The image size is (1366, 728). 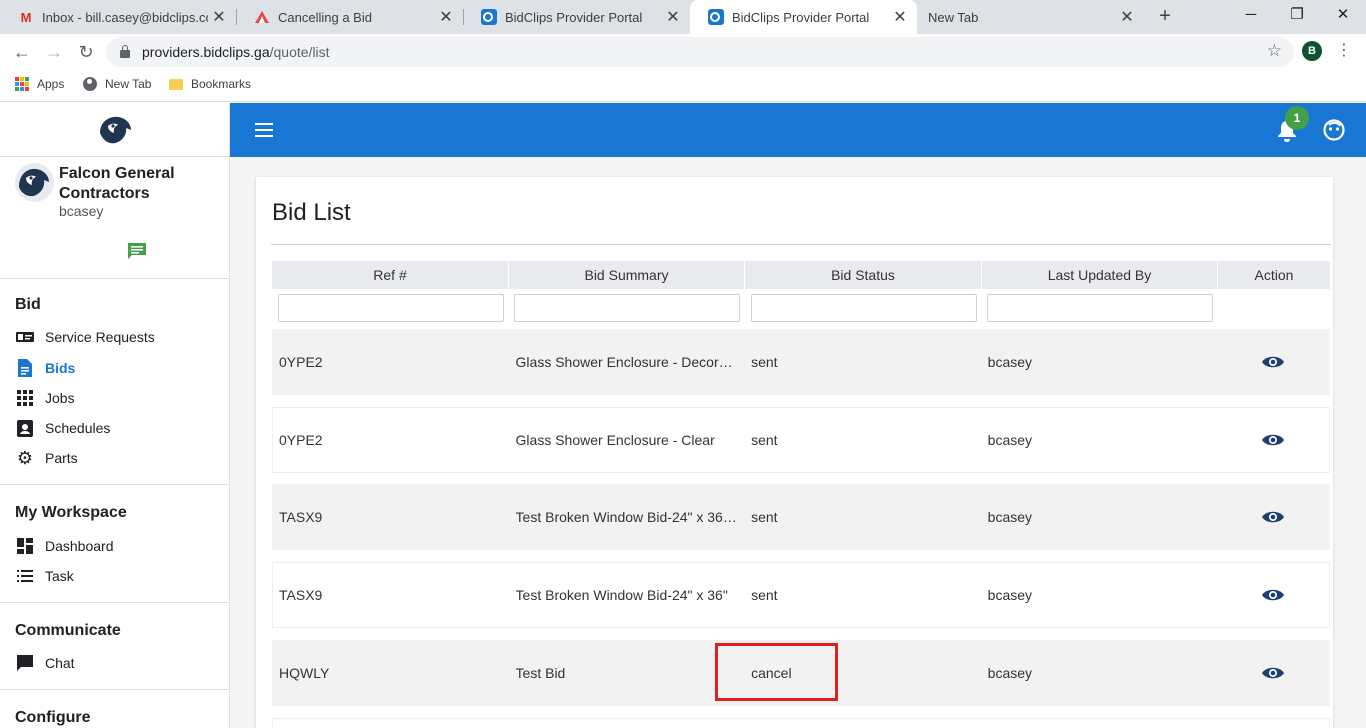 I want to click on gmail-icon: M, so click(x=26, y=17).